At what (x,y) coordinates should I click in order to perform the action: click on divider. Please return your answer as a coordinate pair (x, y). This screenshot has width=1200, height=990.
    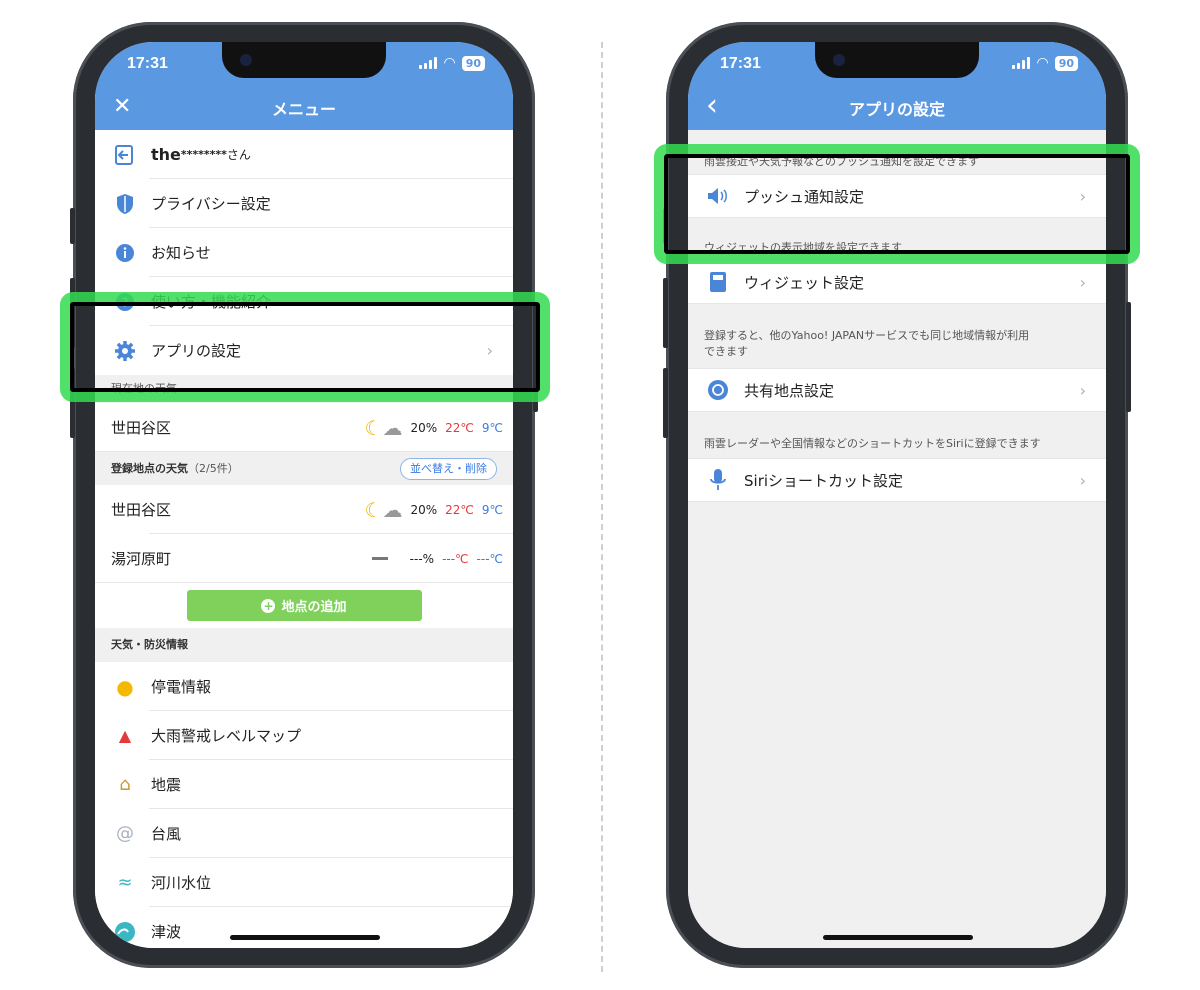
    Looking at the image, I should click on (602, 507).